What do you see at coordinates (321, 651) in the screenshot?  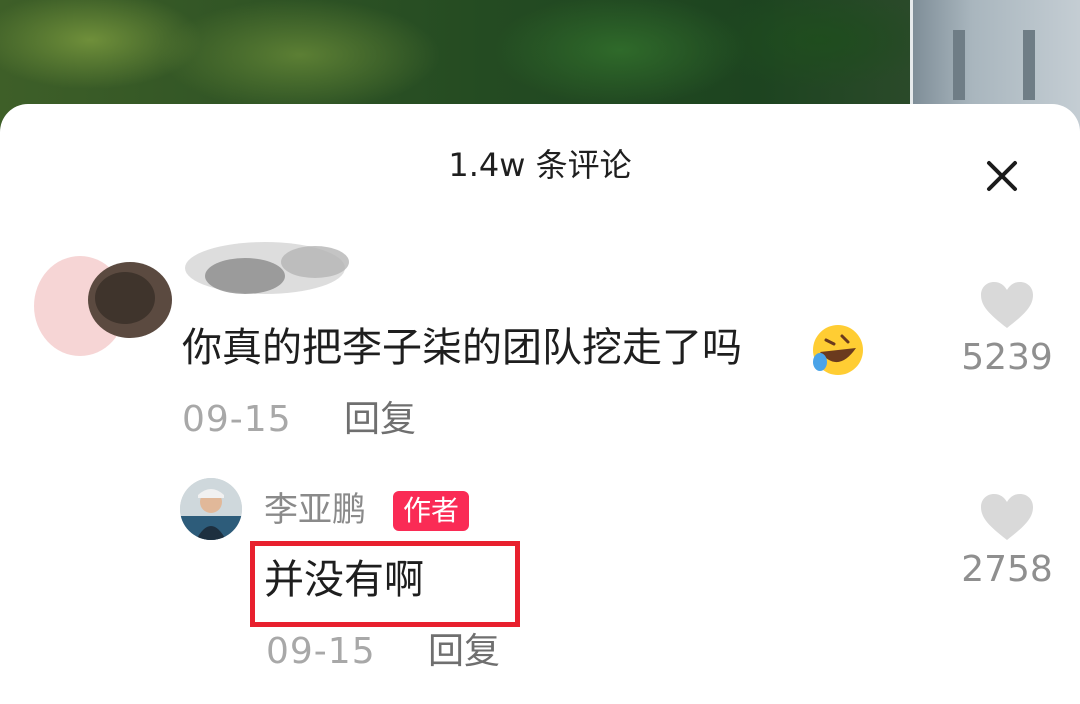 I see `reply-date: 09-15` at bounding box center [321, 651].